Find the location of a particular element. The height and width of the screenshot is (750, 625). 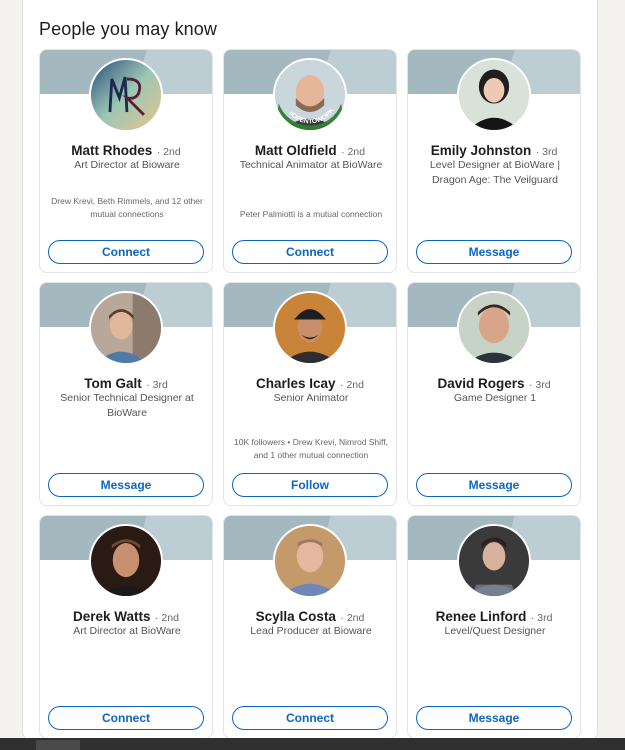

person-name: Derek Watts is located at coordinates (112, 616).